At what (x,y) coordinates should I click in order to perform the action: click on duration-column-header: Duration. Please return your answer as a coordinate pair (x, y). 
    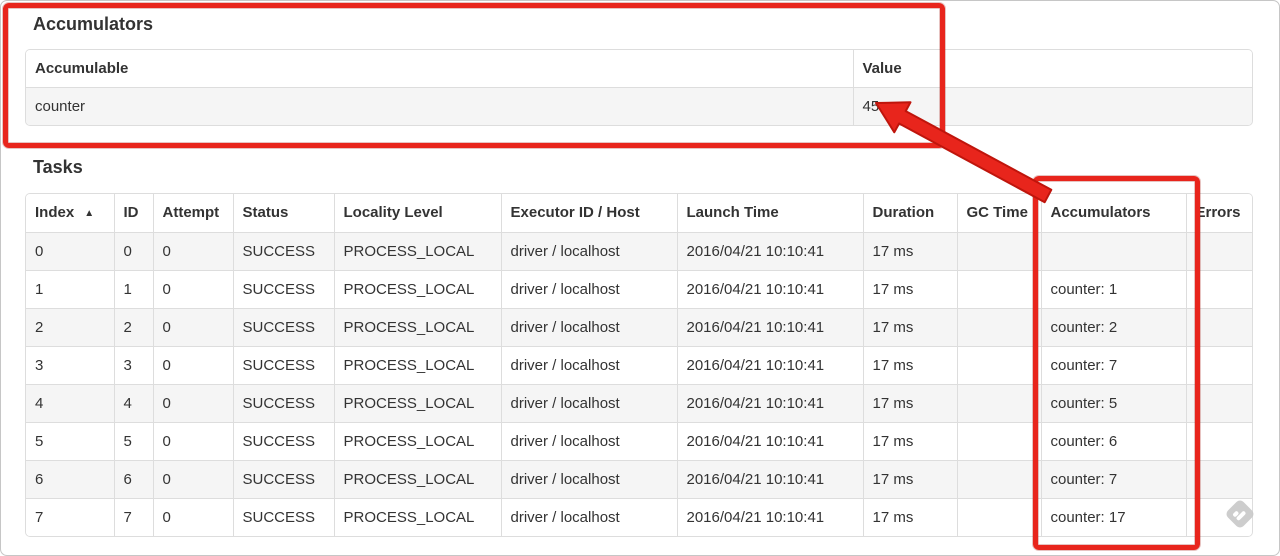
    Looking at the image, I should click on (909, 213).